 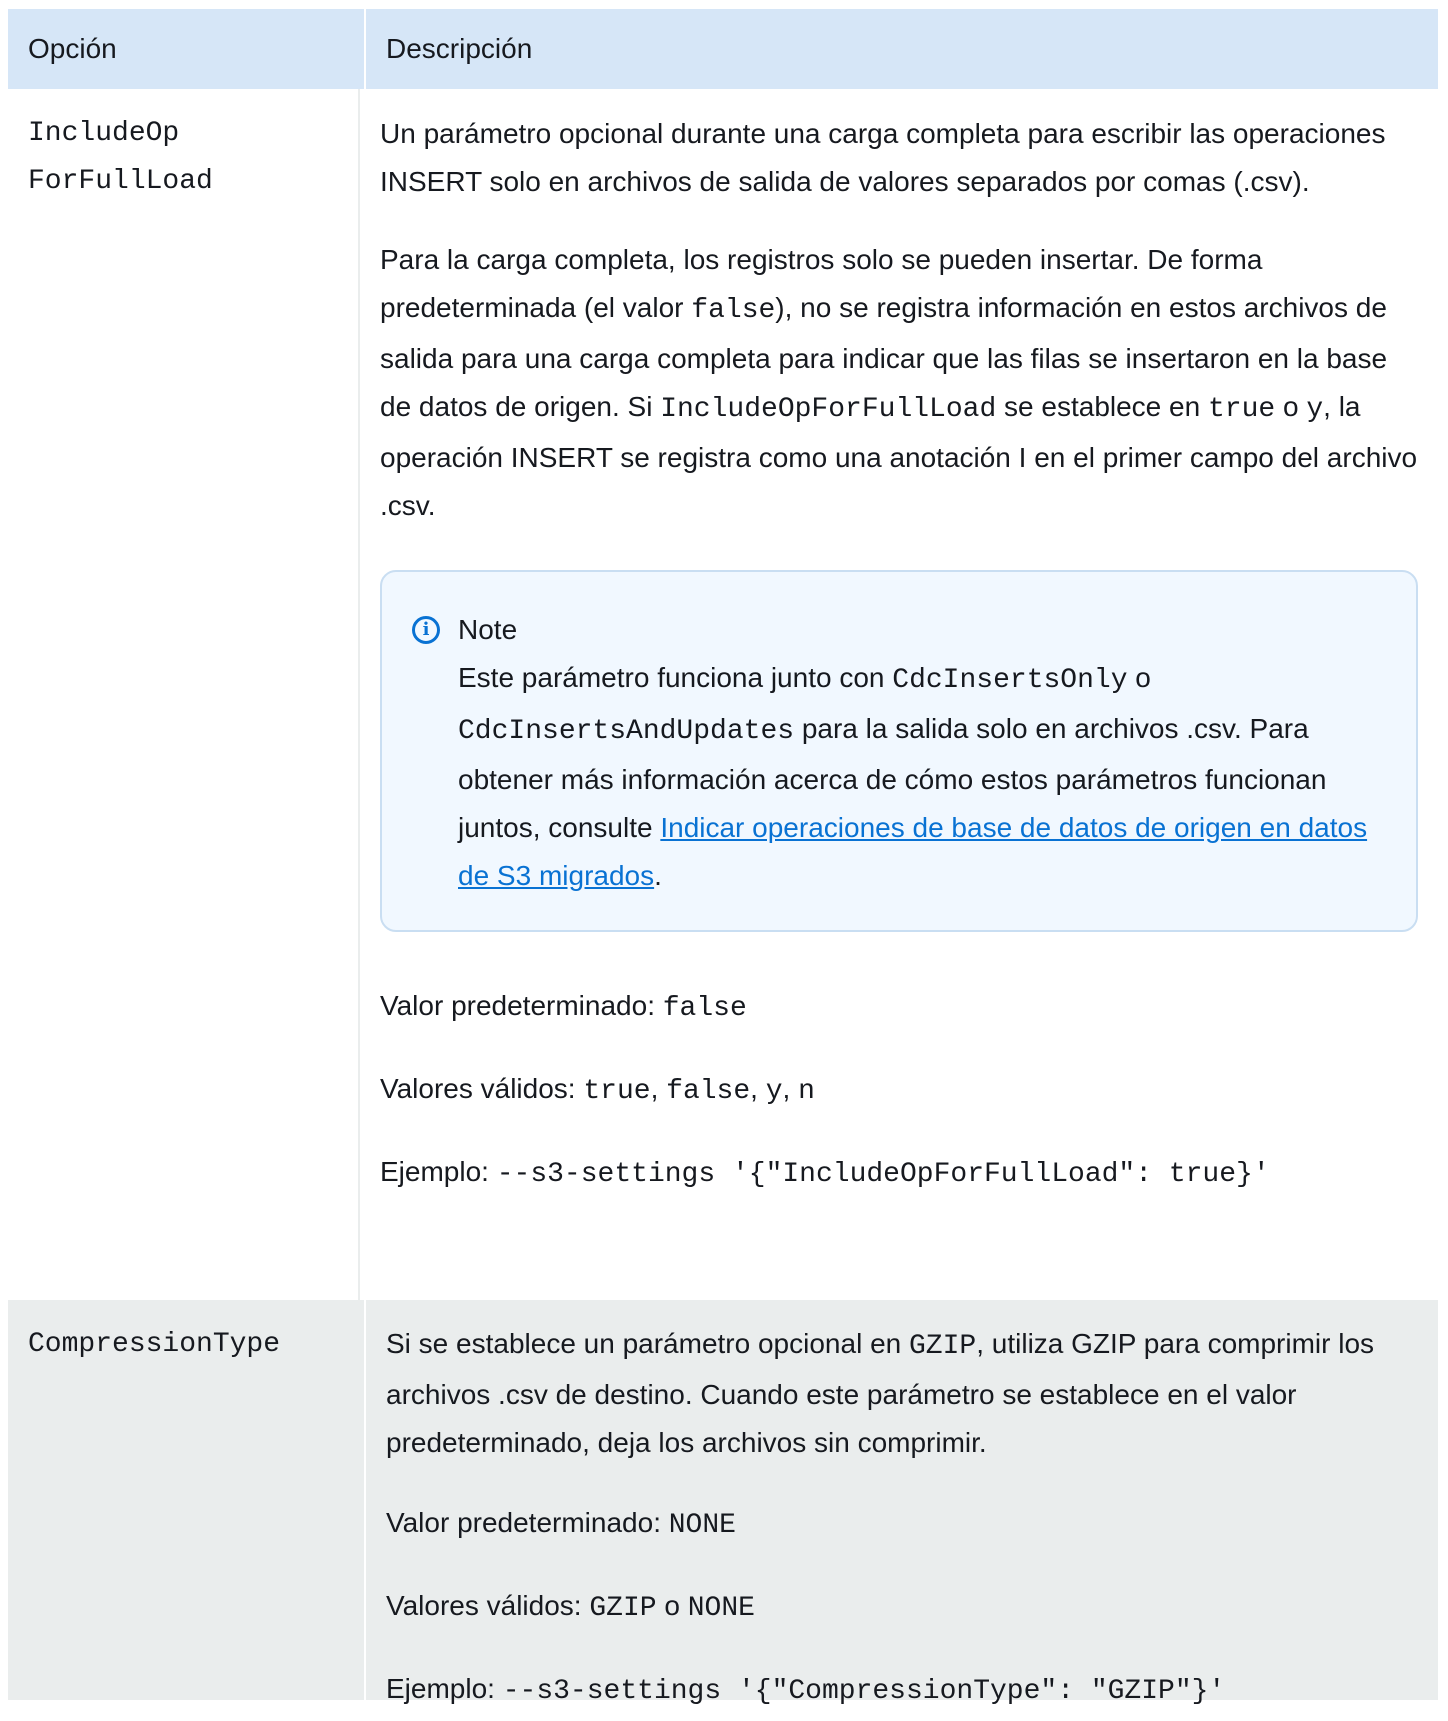 I want to click on default-value: Valor predeterminado: false, so click(x=563, y=1007).